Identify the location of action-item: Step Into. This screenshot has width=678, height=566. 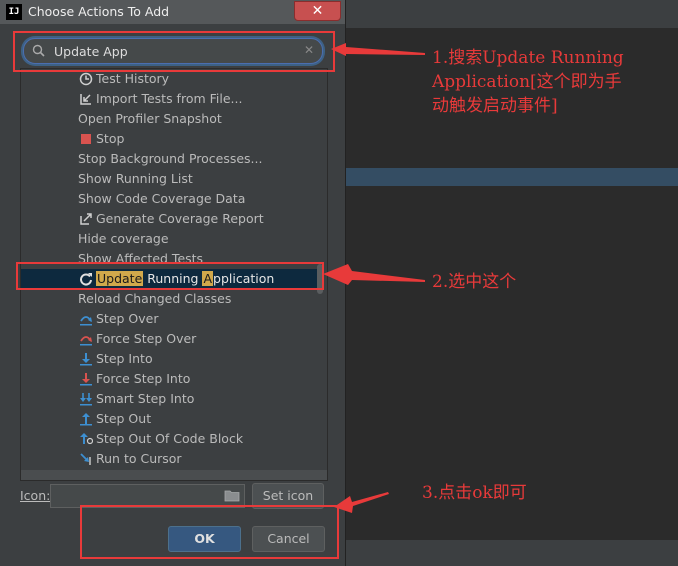
(169, 359).